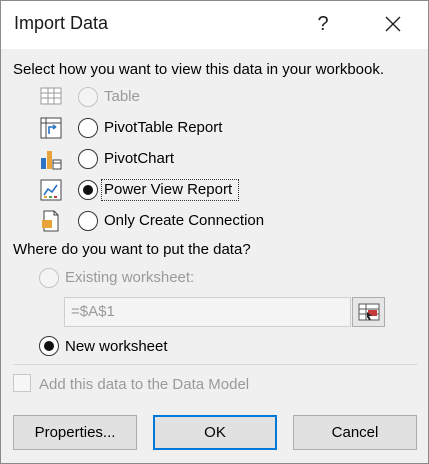  What do you see at coordinates (22, 383) in the screenshot?
I see `data-model-checkbox` at bounding box center [22, 383].